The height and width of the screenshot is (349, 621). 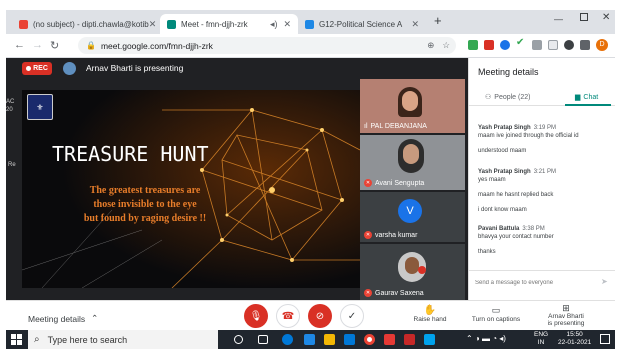 I want to click on more-options-button: ✓, so click(x=352, y=316).